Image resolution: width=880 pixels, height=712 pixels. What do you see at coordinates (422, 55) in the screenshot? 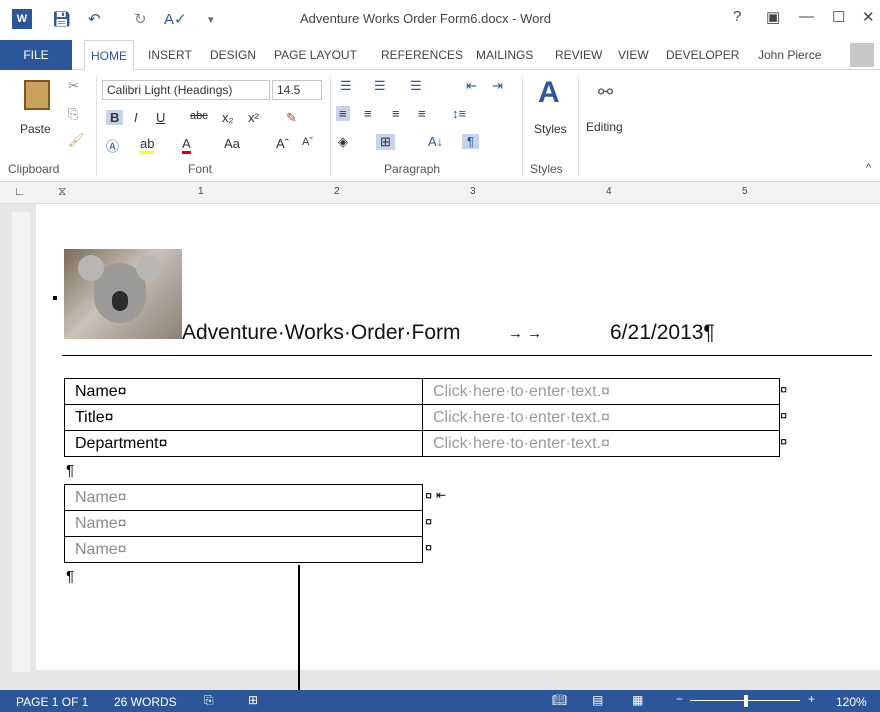
I see `tab-references: REFERENCES` at bounding box center [422, 55].